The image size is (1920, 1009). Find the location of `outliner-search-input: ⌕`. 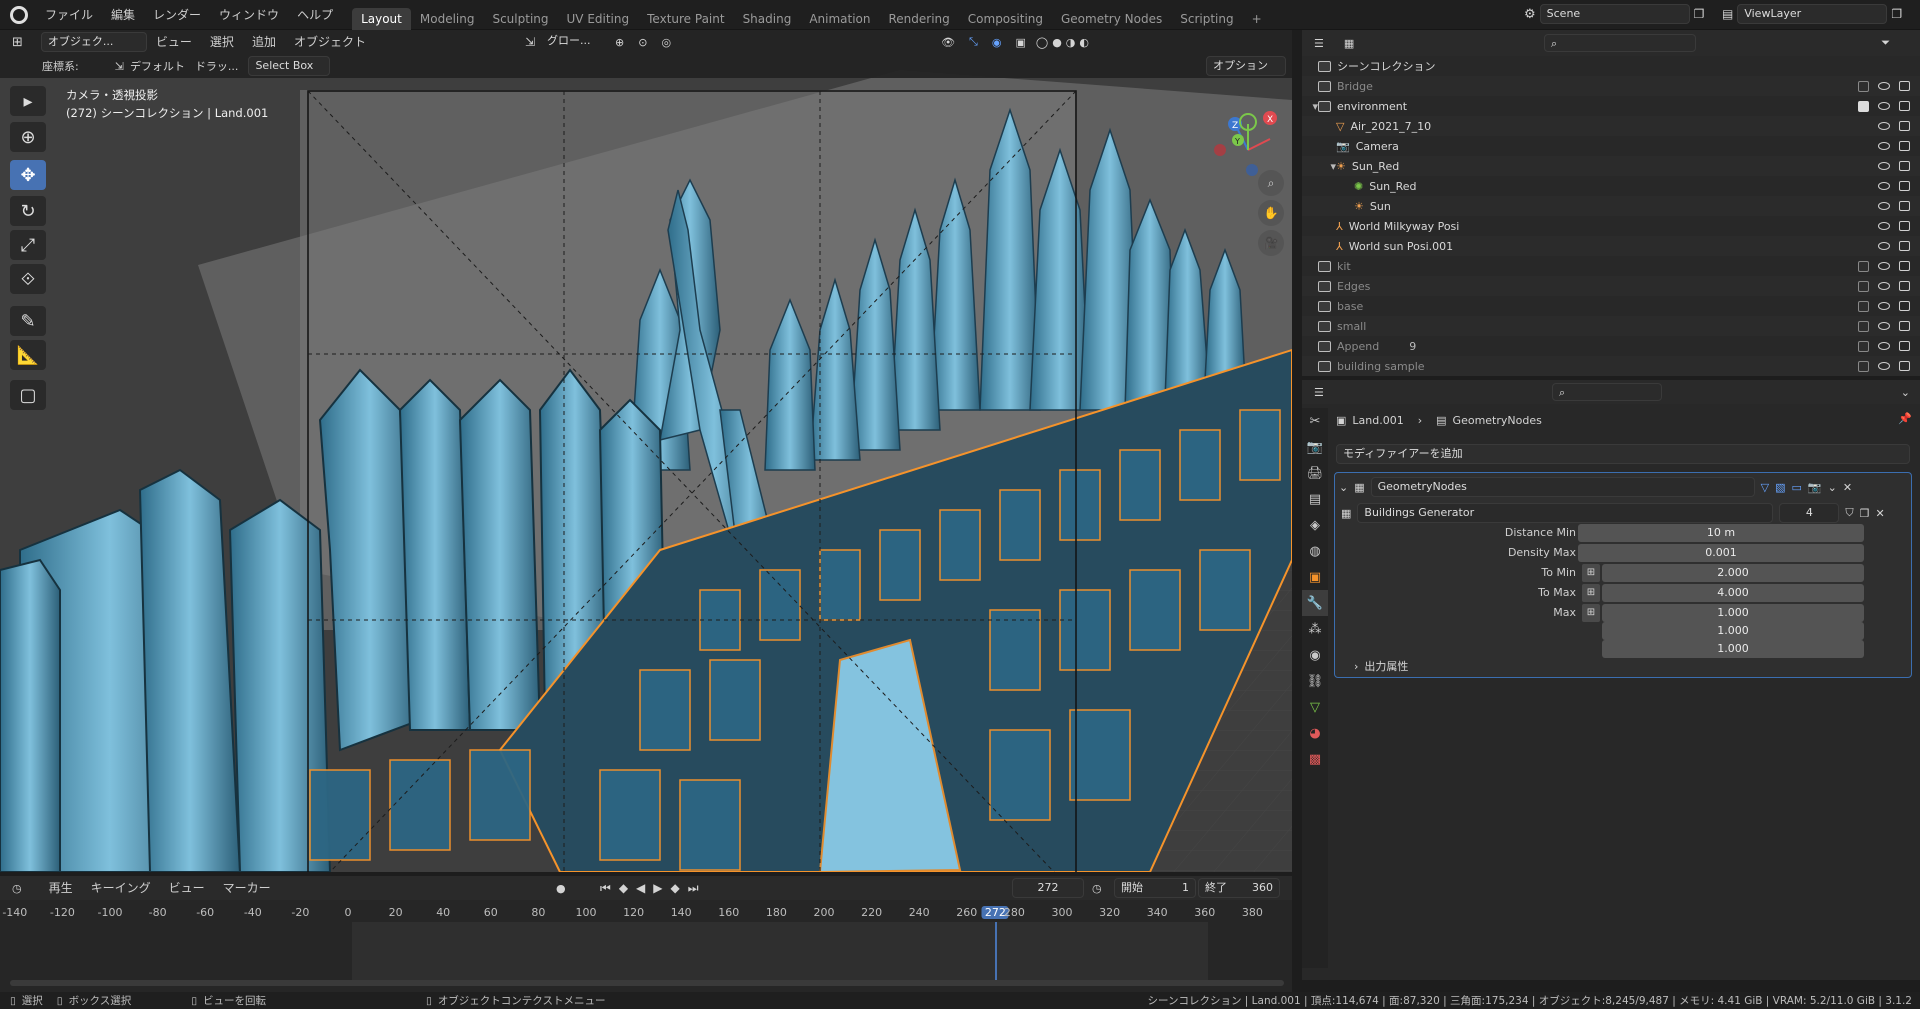

outliner-search-input: ⌕ is located at coordinates (1620, 43).